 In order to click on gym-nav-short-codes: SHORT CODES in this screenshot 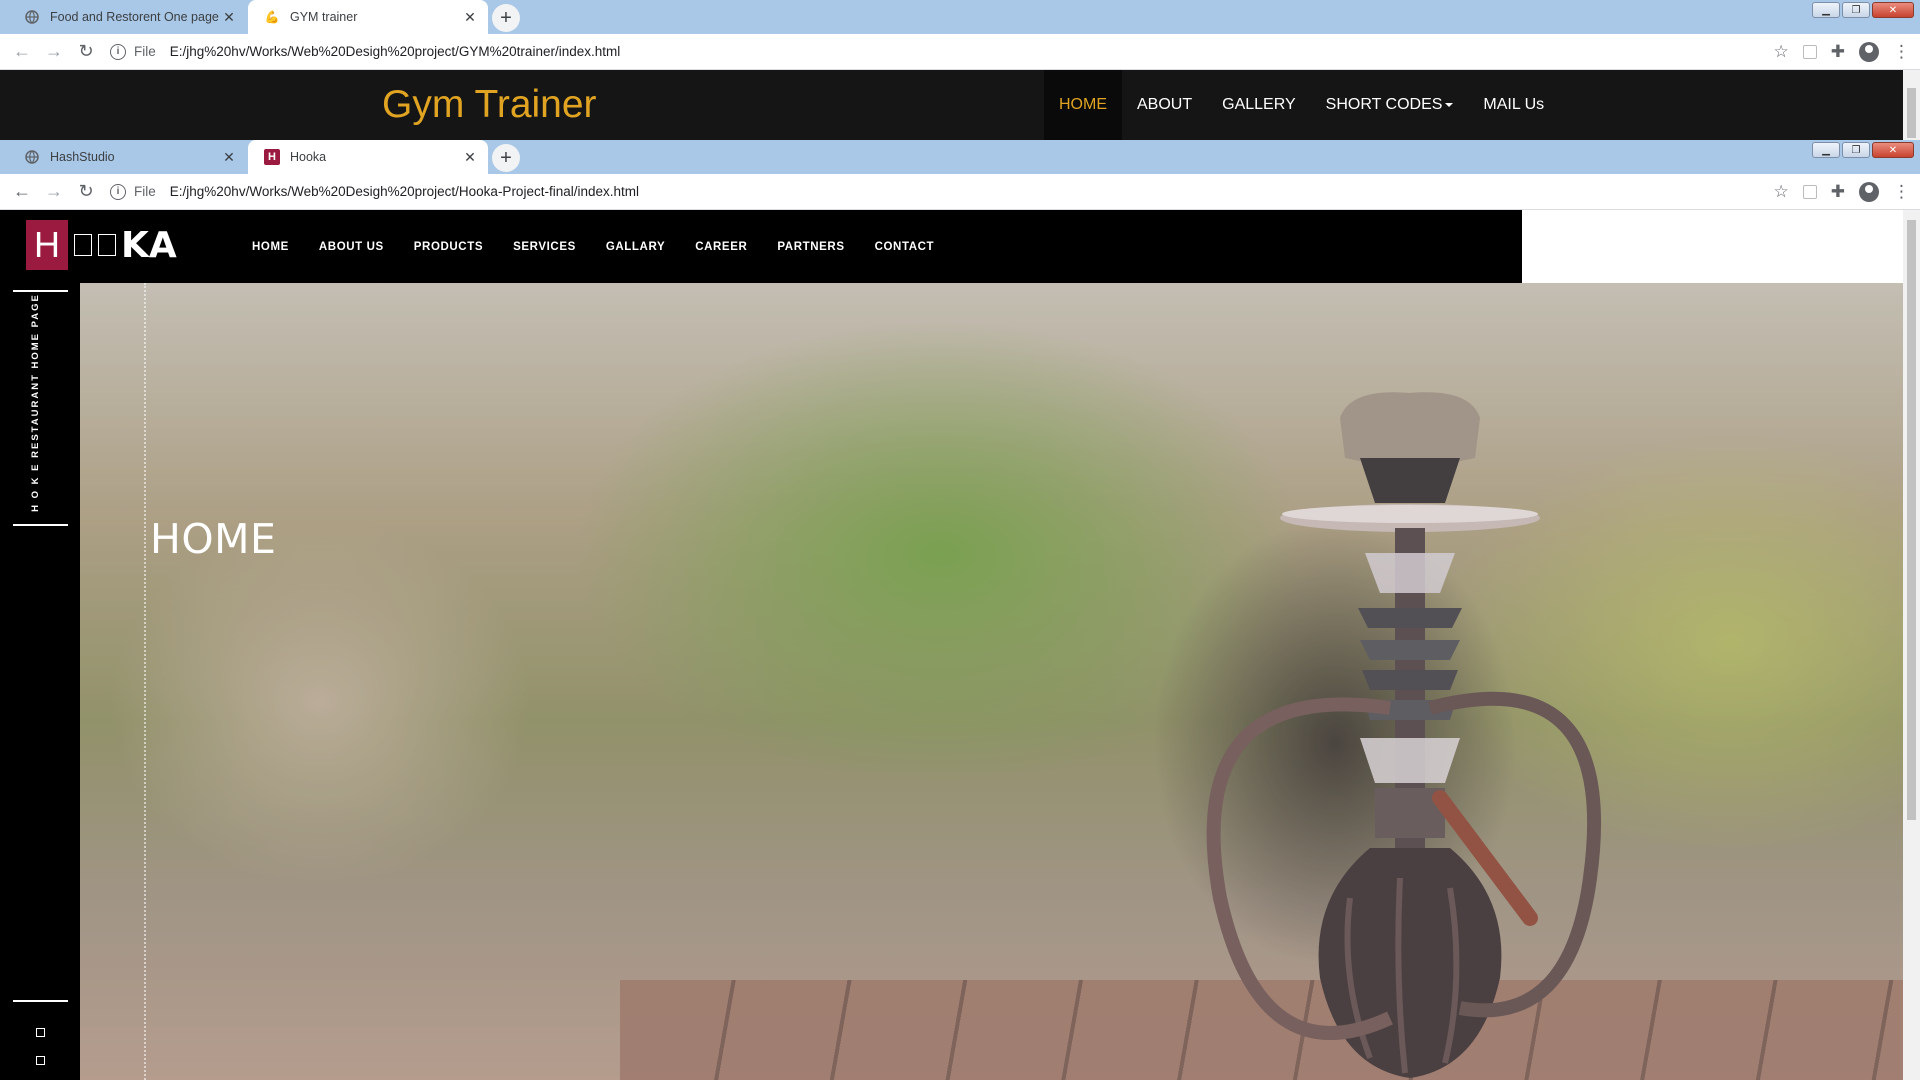, I will do `click(1390, 105)`.